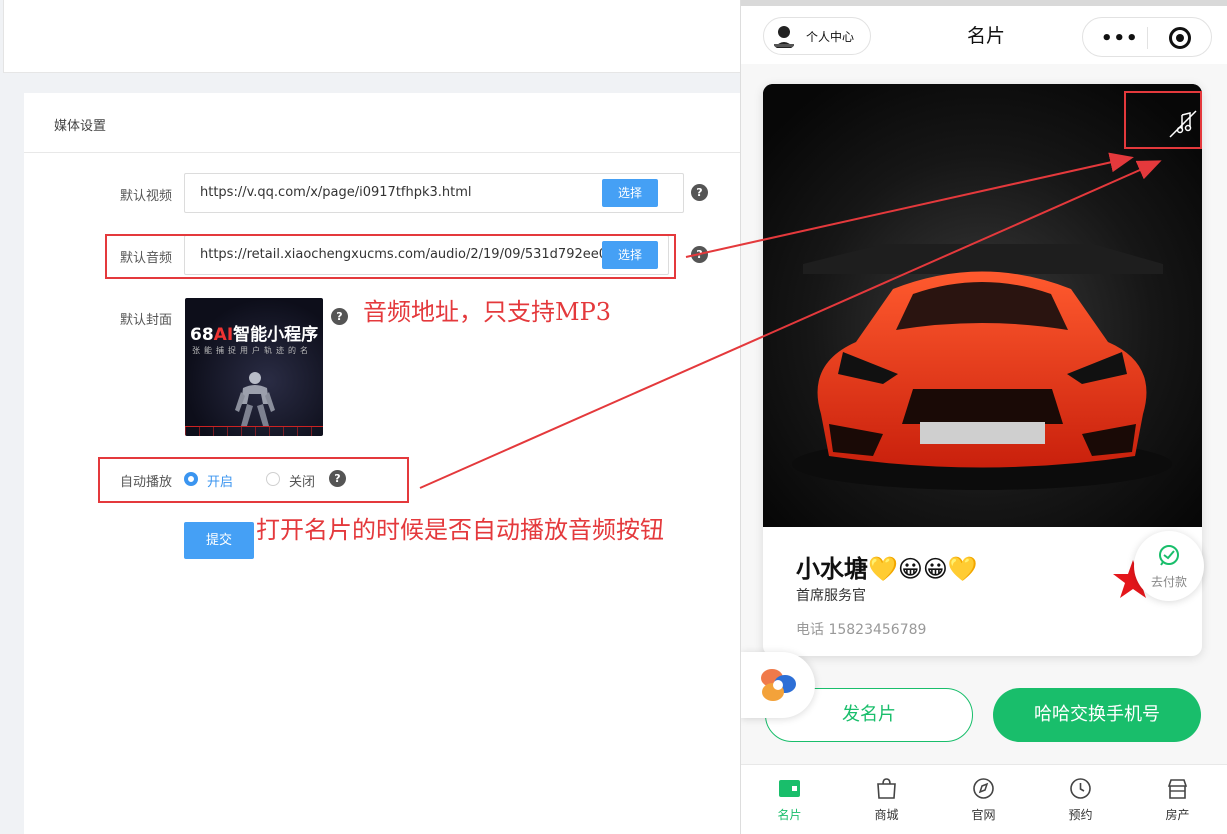 The image size is (1227, 834). What do you see at coordinates (861, 629) in the screenshot?
I see `card-phone-number: 电话 15823456789` at bounding box center [861, 629].